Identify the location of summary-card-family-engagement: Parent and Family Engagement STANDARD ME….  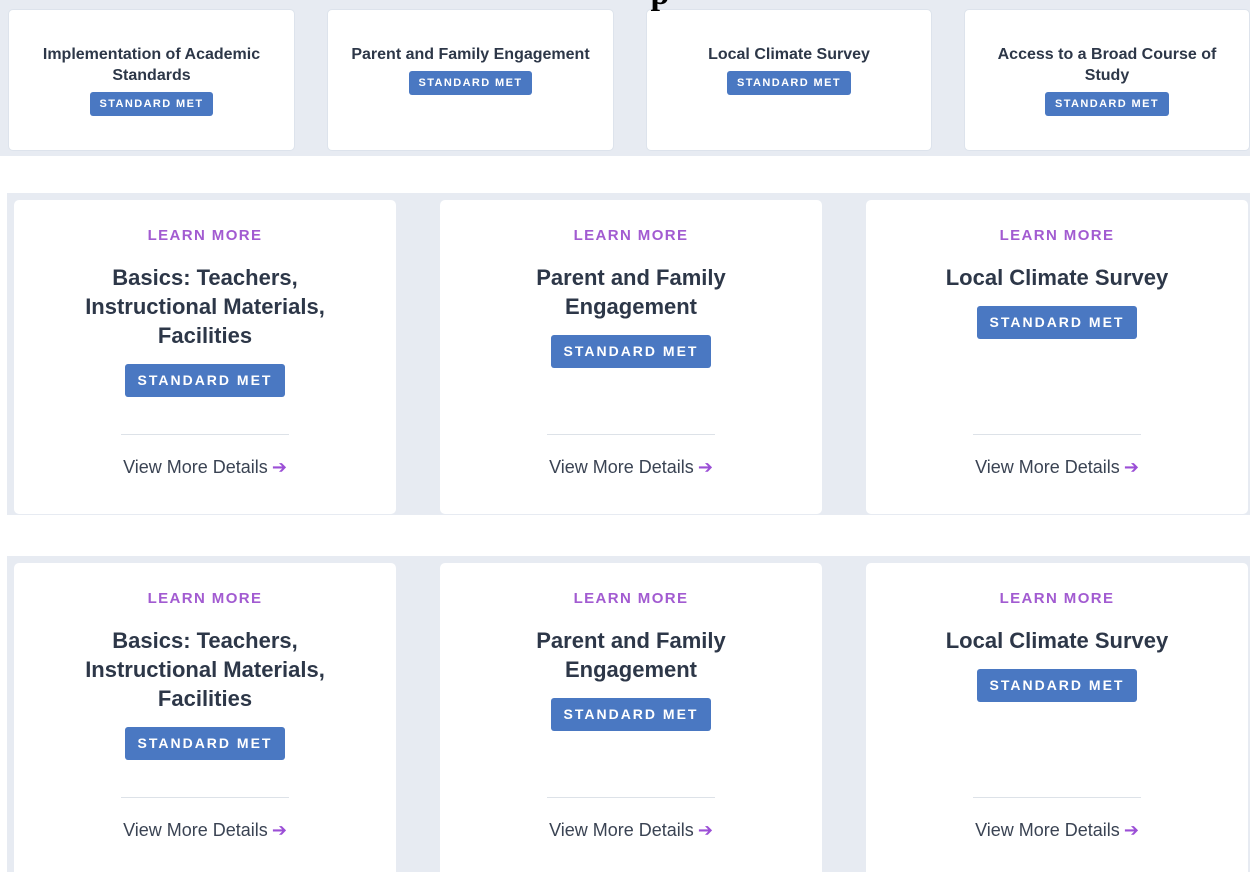
(470, 80).